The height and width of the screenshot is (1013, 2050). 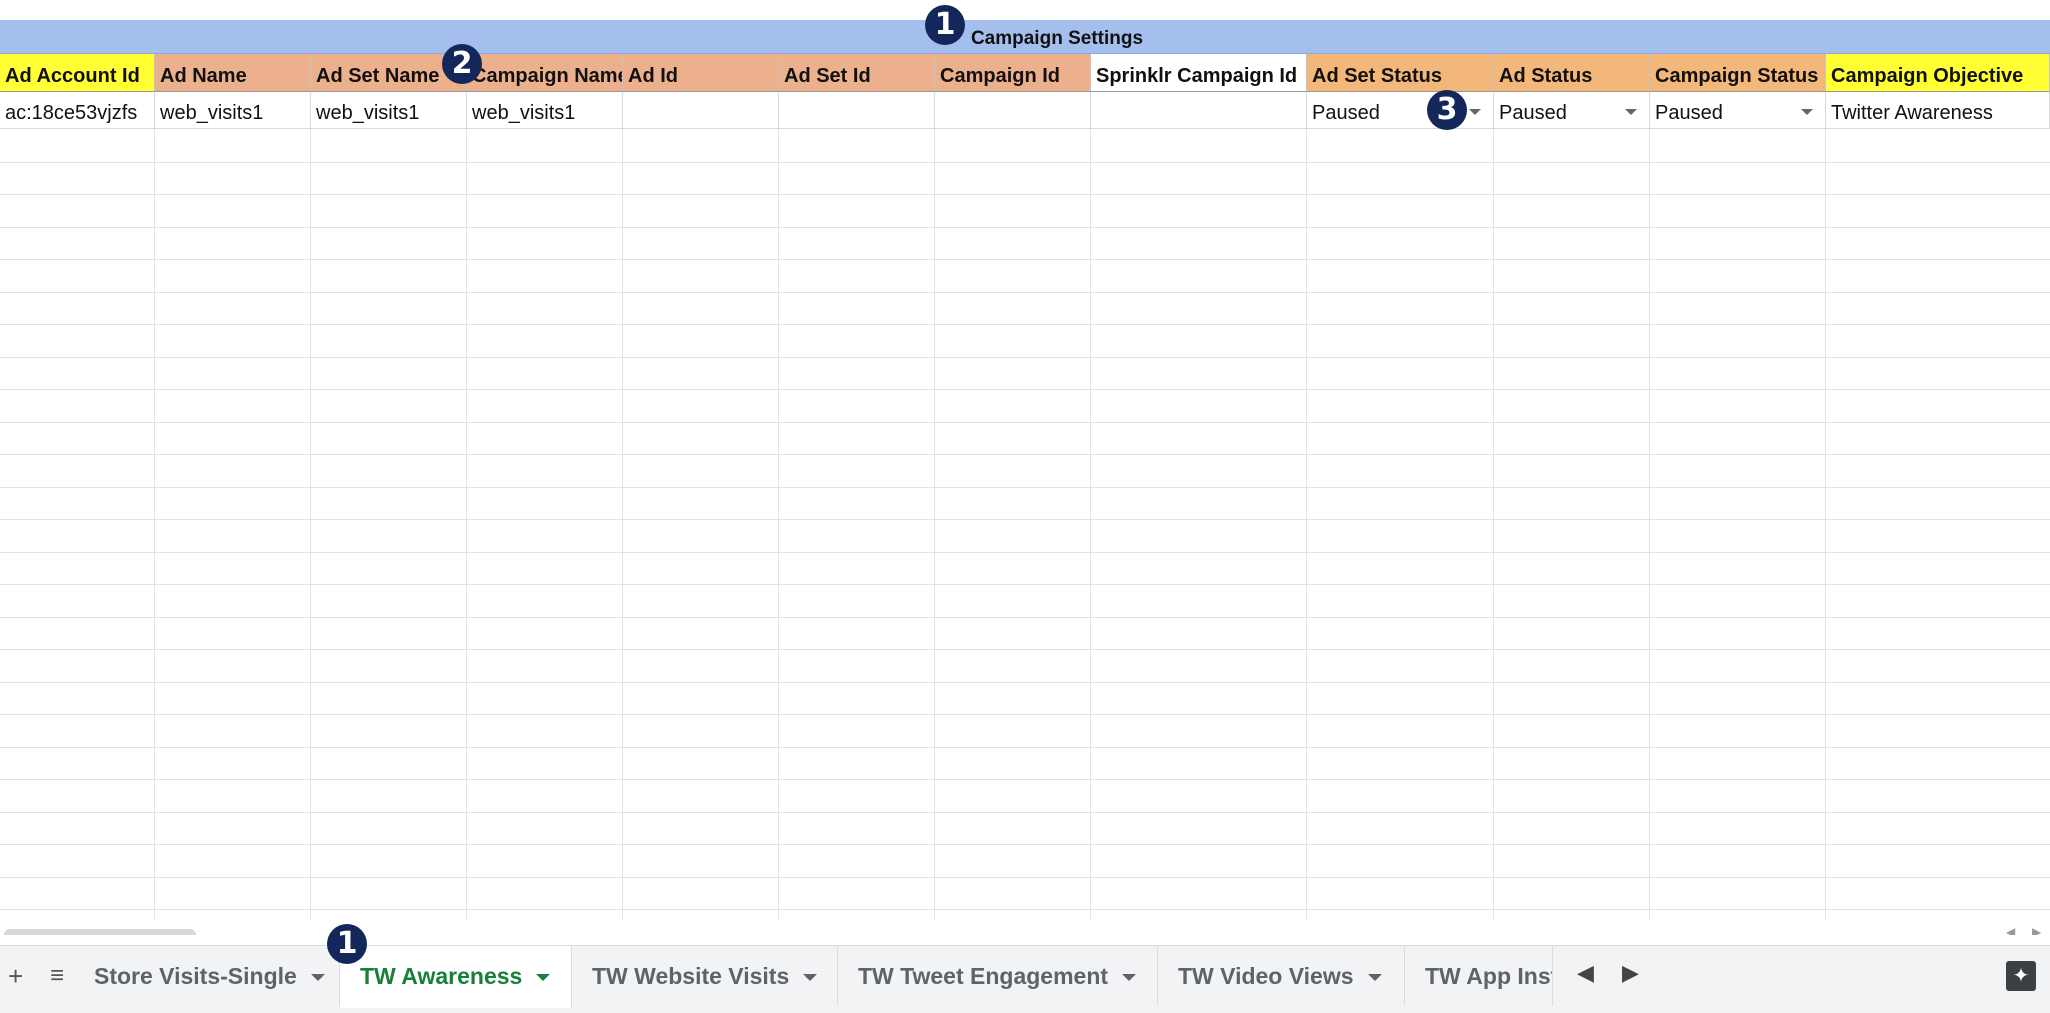 I want to click on scrollbar-thumb, so click(x=100, y=932).